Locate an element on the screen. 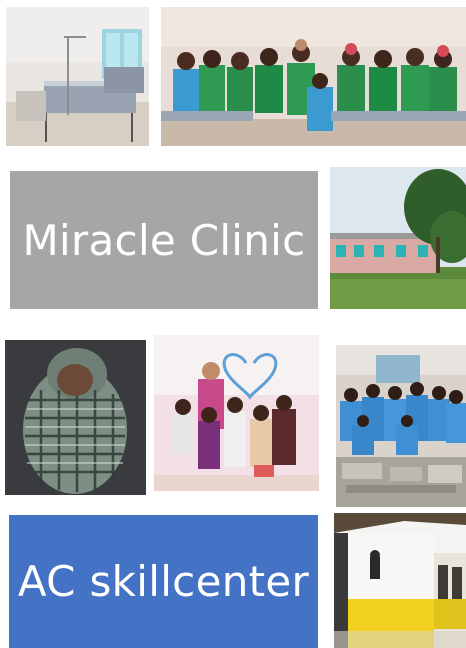 The image size is (466, 648). miracle-clinic-label: Miracle Clinic is located at coordinates (164, 240).